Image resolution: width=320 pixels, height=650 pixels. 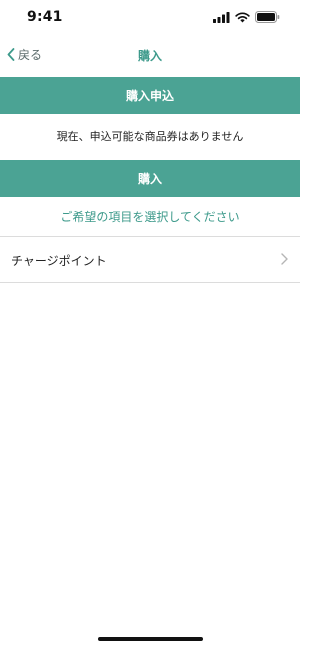 I want to click on list-item-label: チャージポイント, so click(x=59, y=261).